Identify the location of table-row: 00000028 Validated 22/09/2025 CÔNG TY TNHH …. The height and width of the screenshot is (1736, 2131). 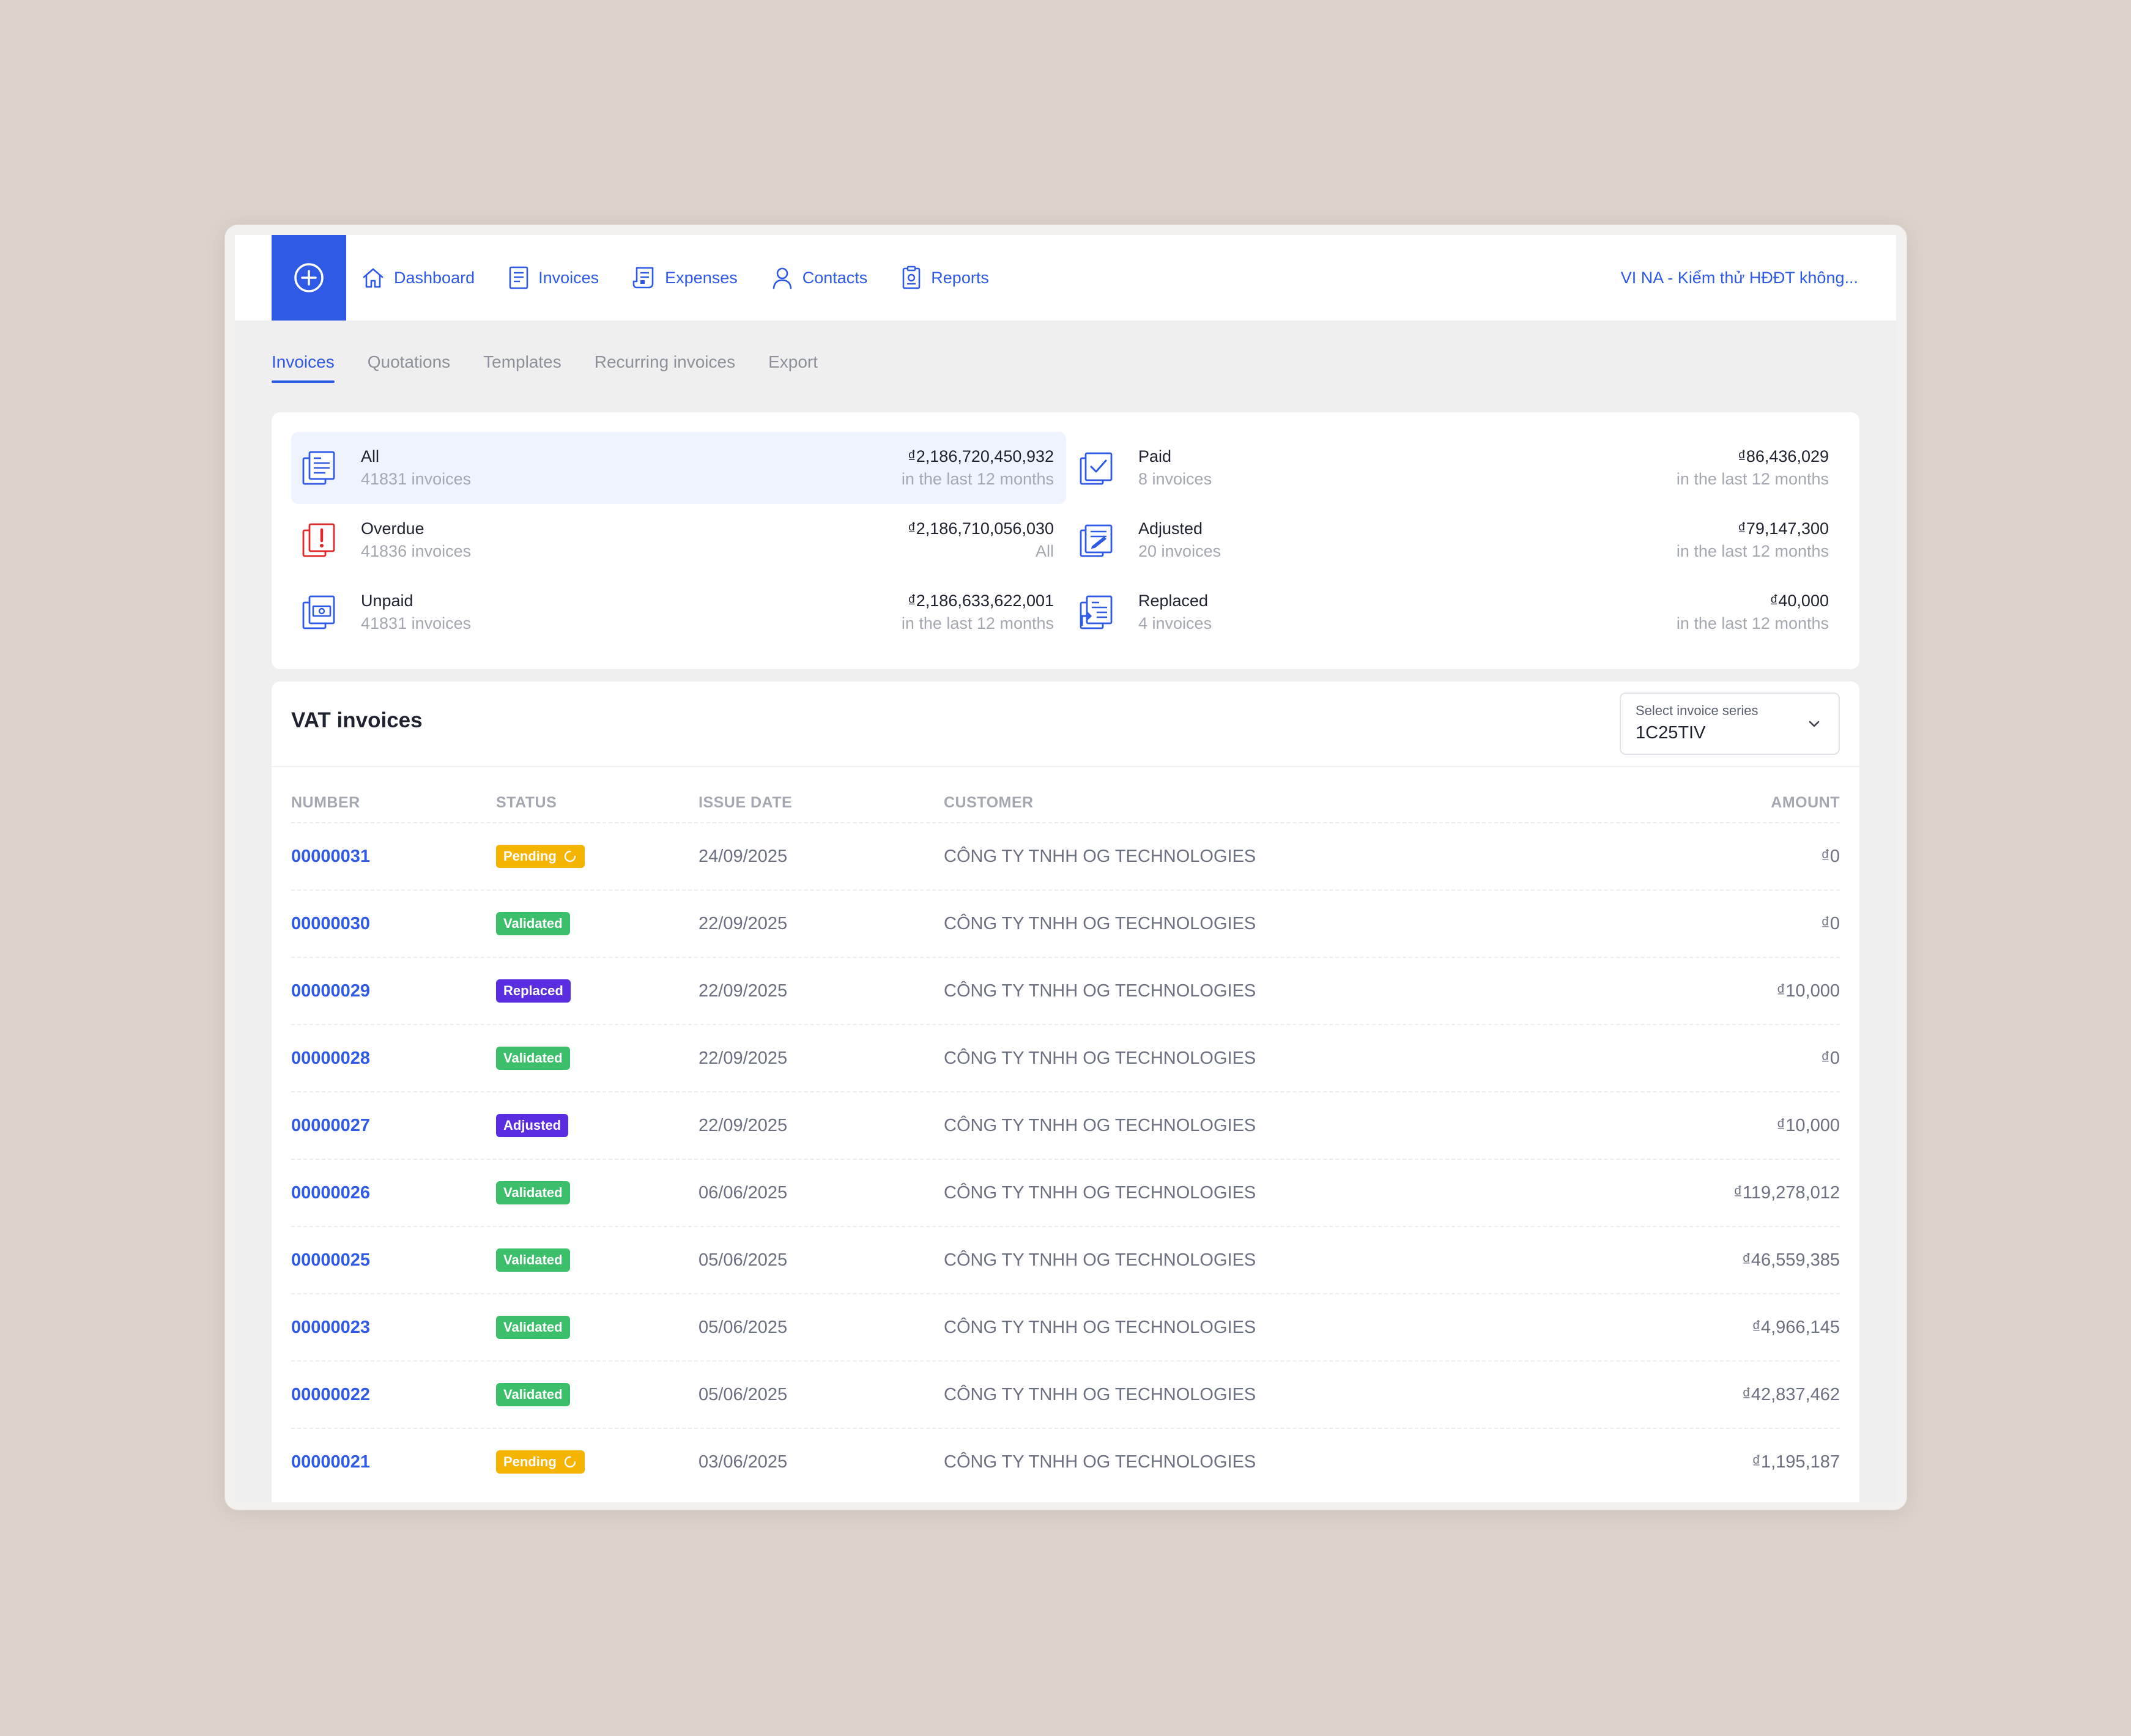
(1065, 1057).